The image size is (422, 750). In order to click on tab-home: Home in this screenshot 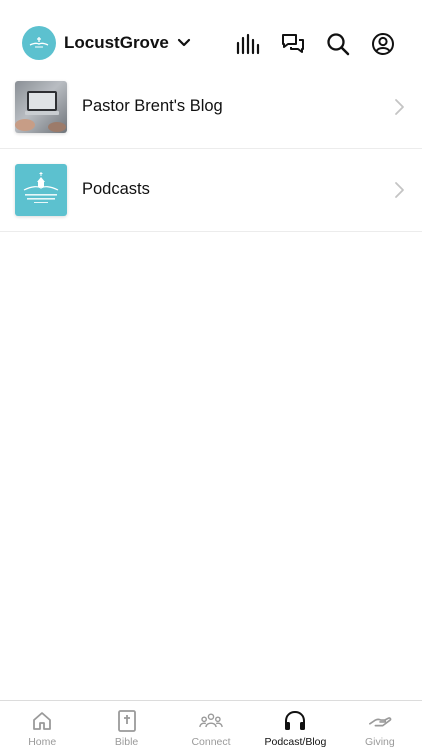, I will do `click(42, 725)`.